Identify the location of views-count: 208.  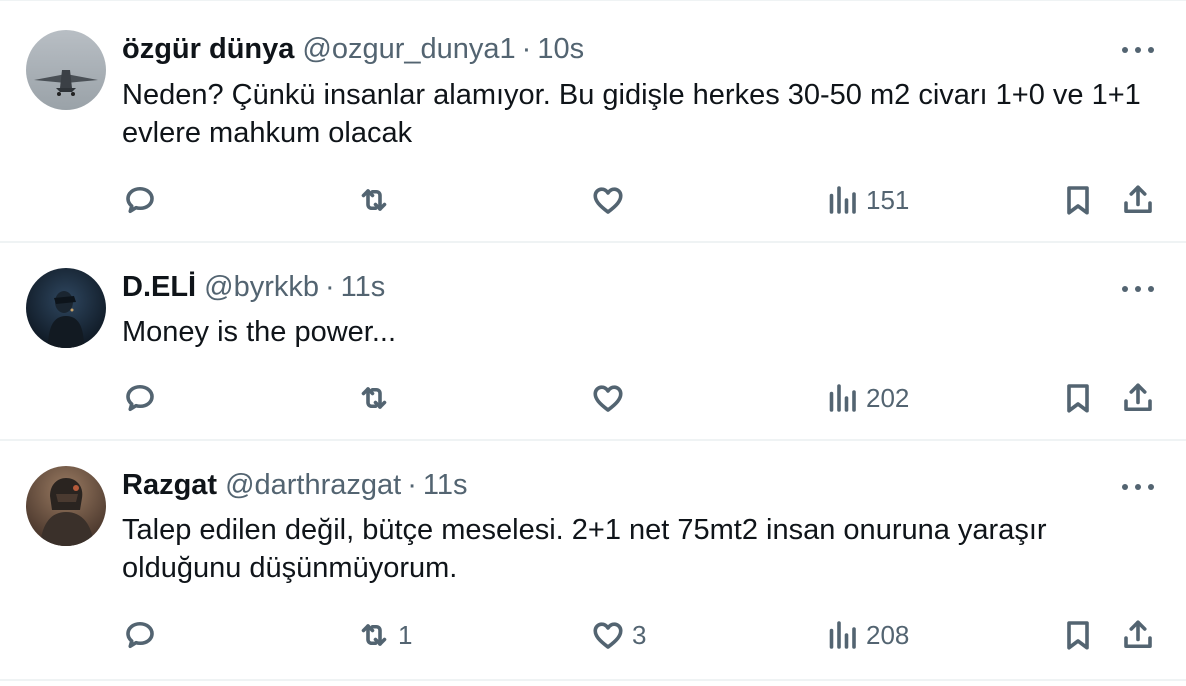
(888, 634).